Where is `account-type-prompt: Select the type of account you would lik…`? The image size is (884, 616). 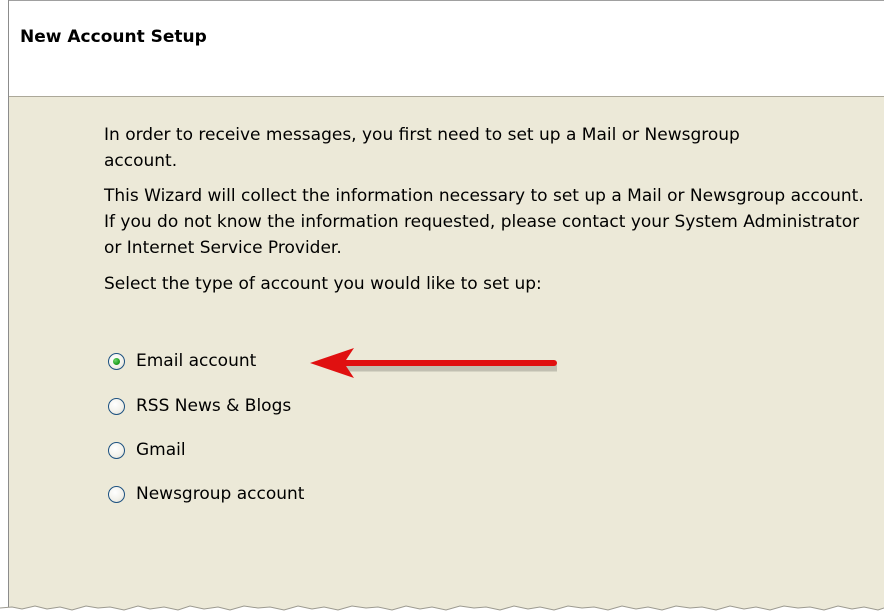 account-type-prompt: Select the type of account you would lik… is located at coordinates (323, 284).